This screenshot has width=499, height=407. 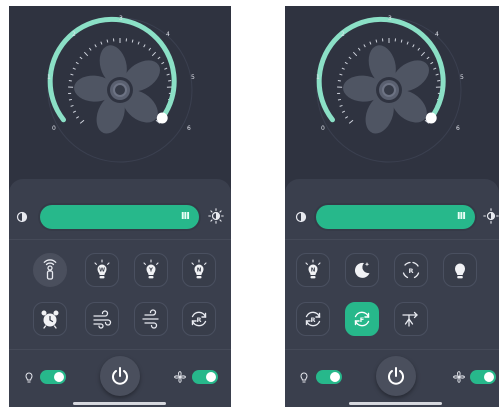 I want to click on dial-label-5: 5, so click(x=193, y=77).